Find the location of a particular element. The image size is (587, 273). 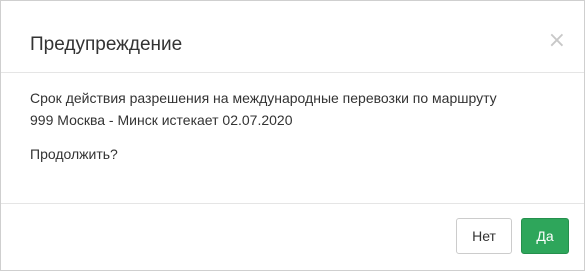

yes-button: Да is located at coordinates (545, 236).